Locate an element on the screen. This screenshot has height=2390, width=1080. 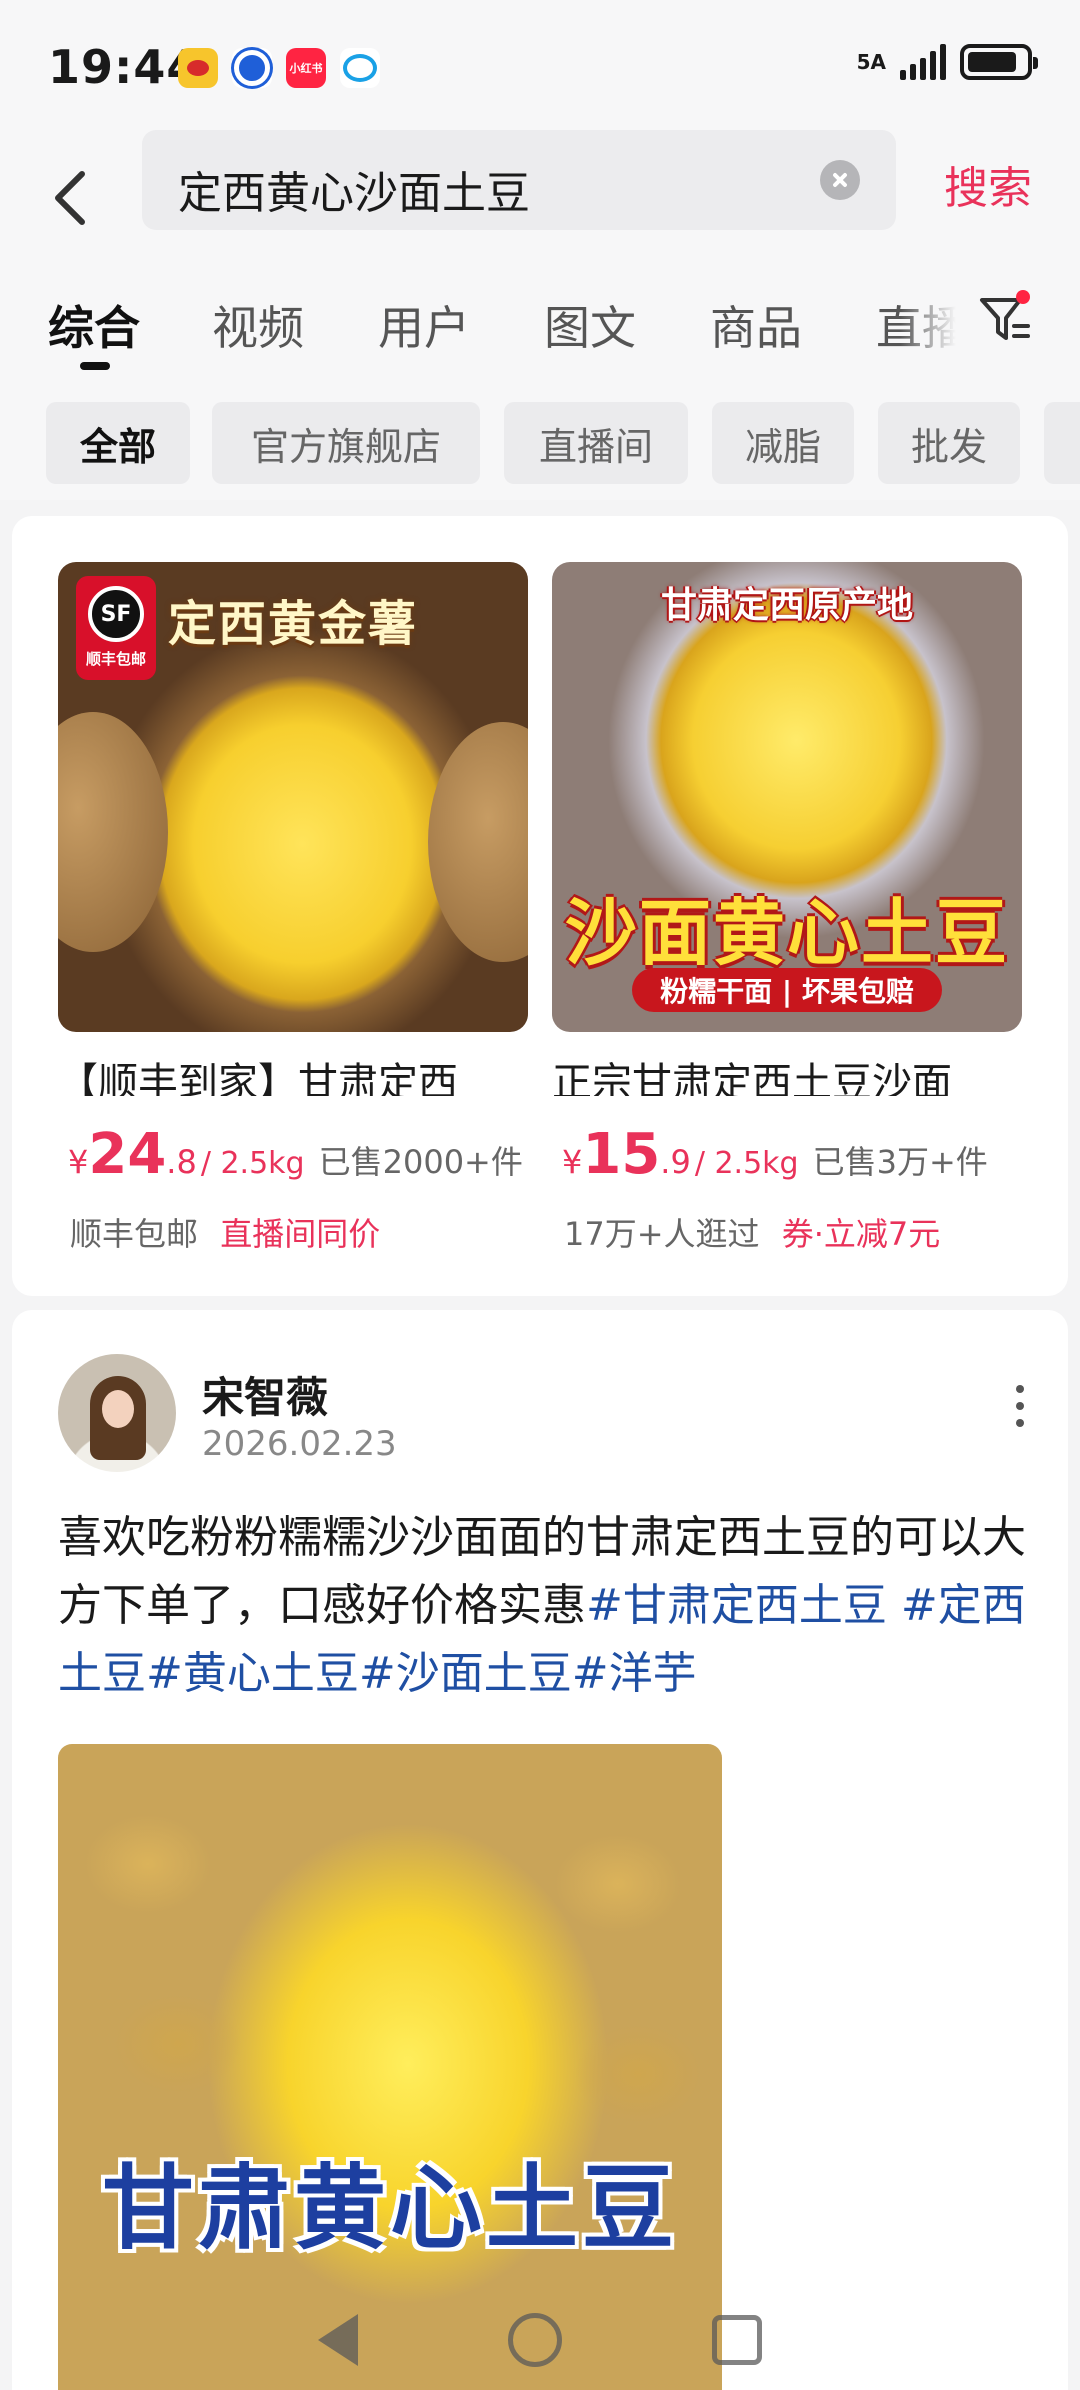
product-image: 甘肃定西原产地 沙面黄心土豆 粉糯干面 | 坏果包赔 is located at coordinates (787, 797).